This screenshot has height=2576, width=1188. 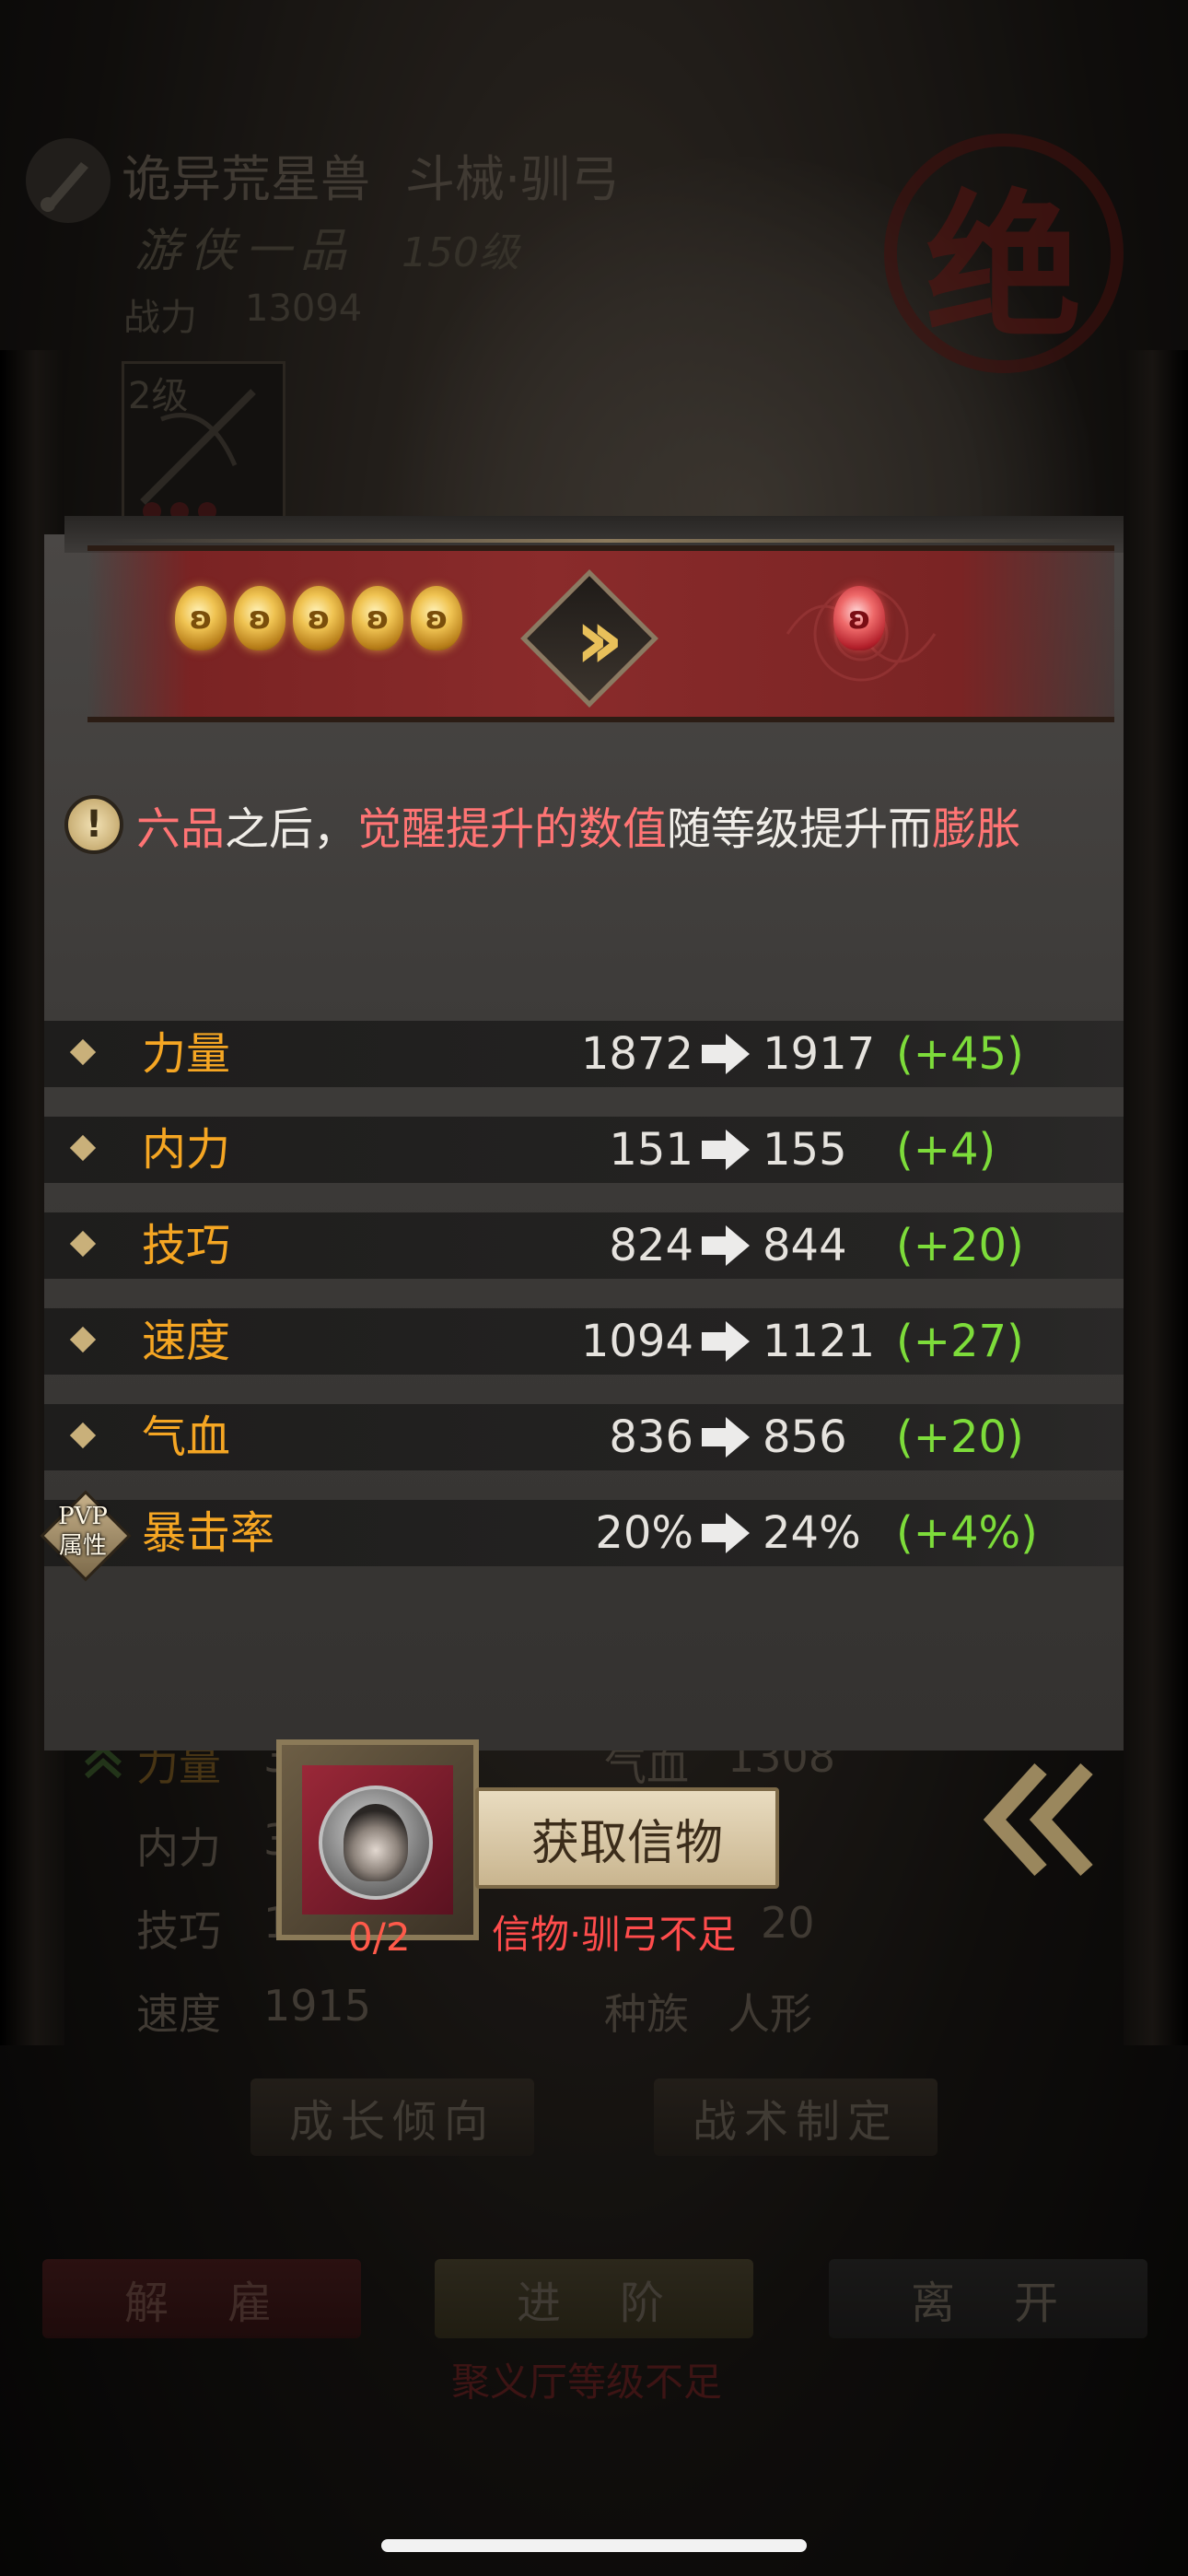 I want to click on stat-delta: (+4), so click(x=946, y=1150).